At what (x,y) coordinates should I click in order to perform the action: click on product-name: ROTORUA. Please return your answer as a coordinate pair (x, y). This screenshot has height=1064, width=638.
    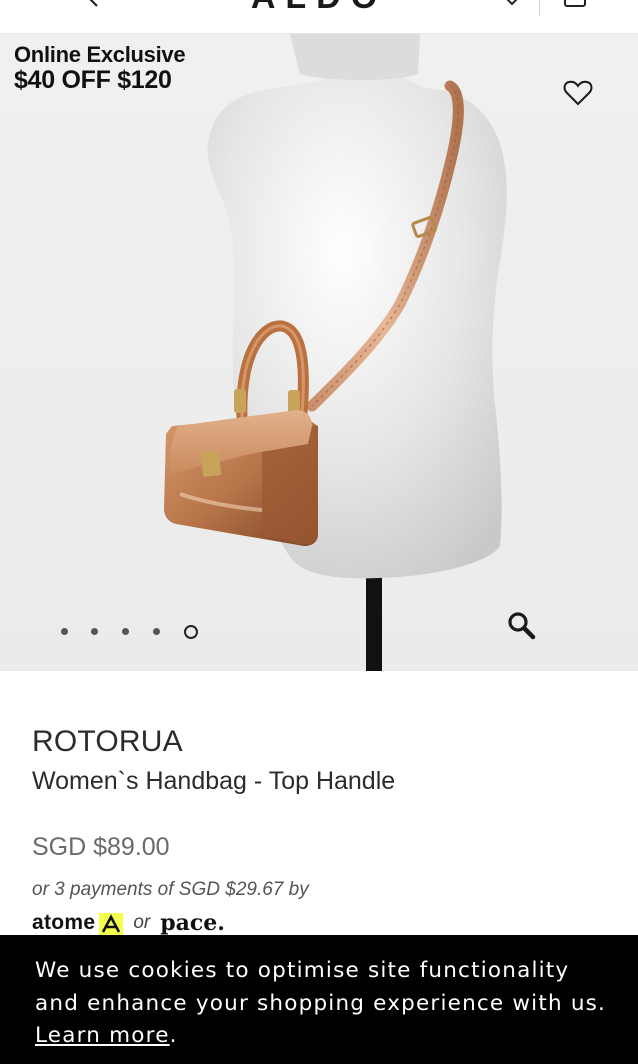
    Looking at the image, I should click on (107, 741).